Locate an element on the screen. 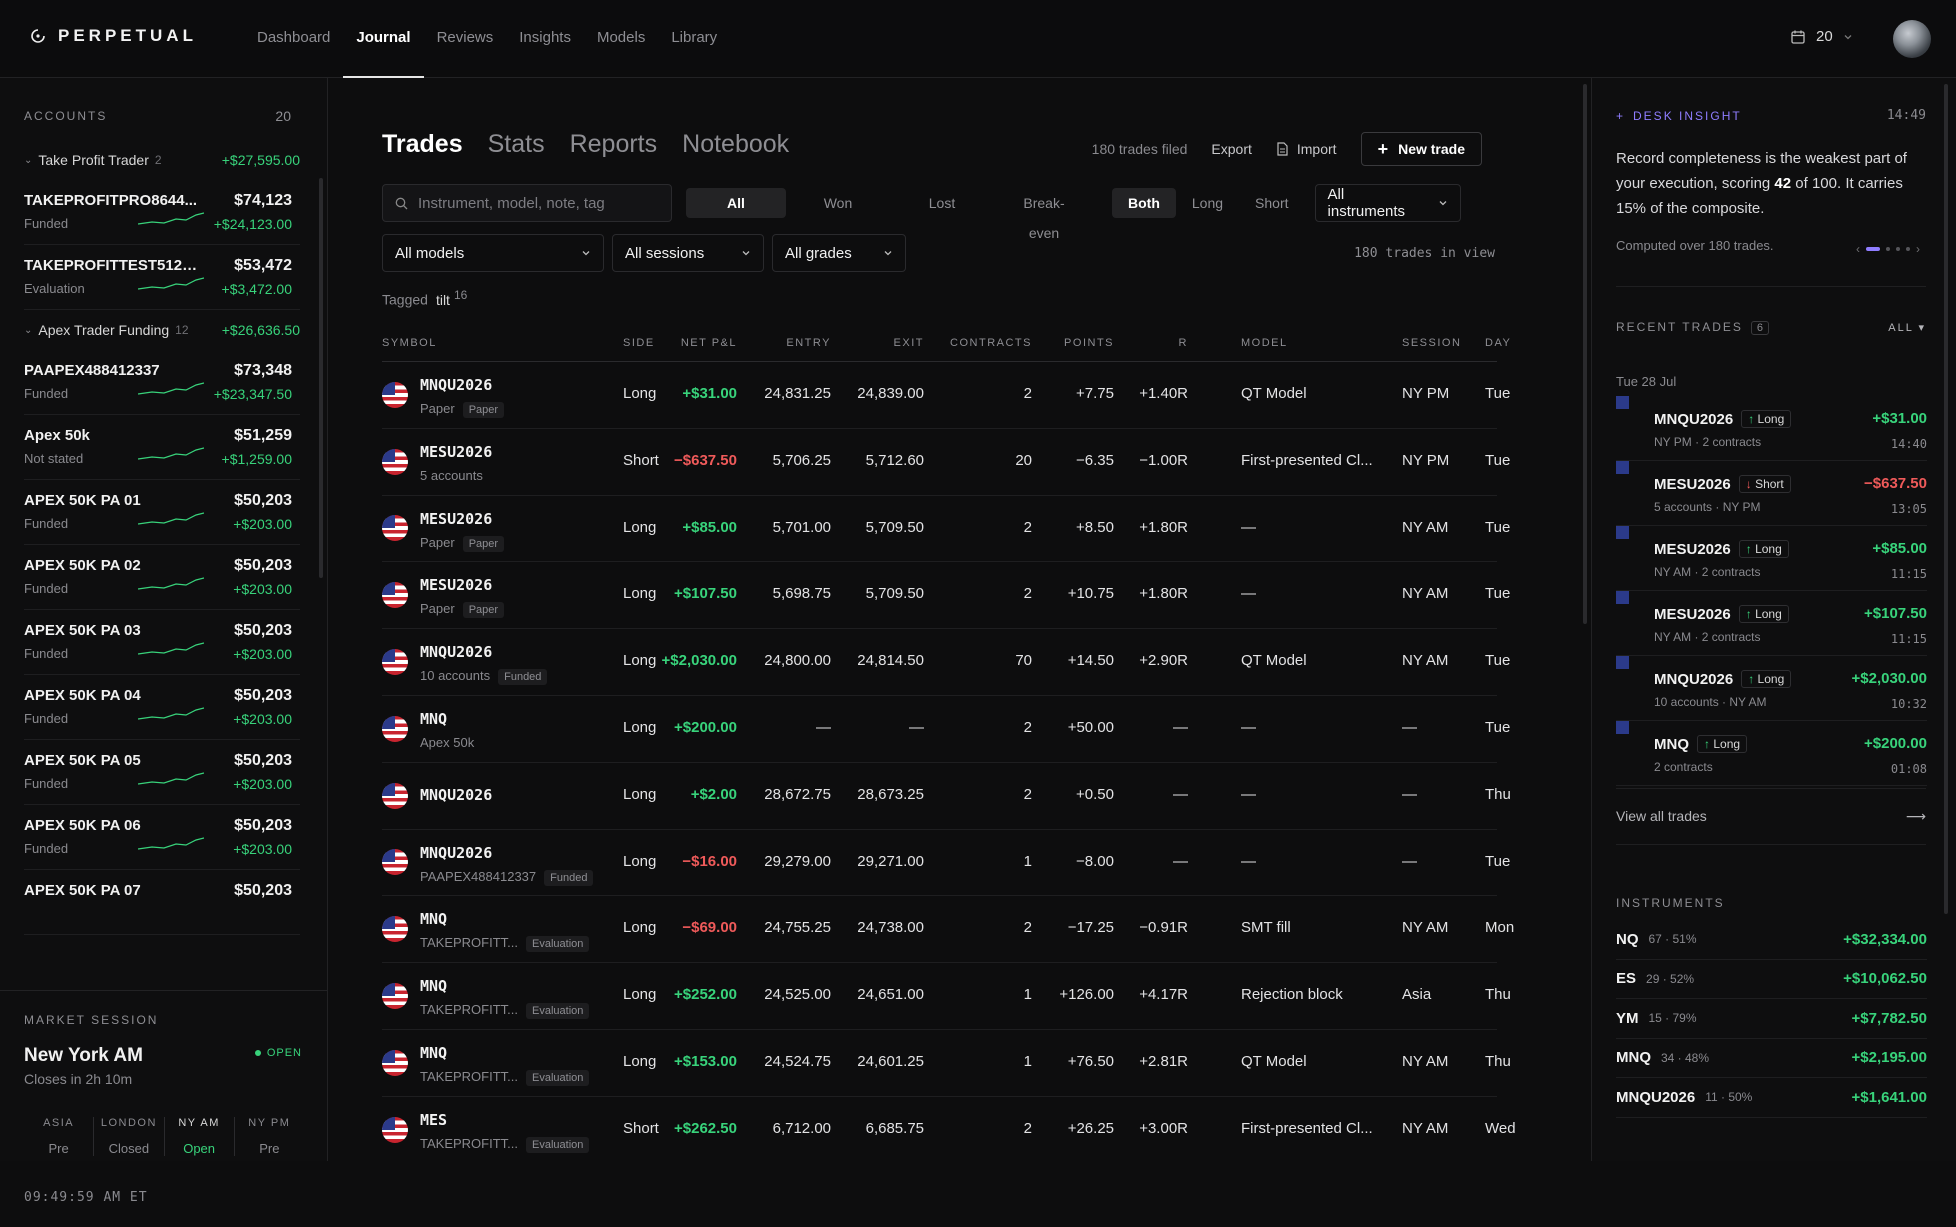 The image size is (1956, 1227). instrument-row: NQ 67 · 51% +$32,334.00 is located at coordinates (1771, 940).